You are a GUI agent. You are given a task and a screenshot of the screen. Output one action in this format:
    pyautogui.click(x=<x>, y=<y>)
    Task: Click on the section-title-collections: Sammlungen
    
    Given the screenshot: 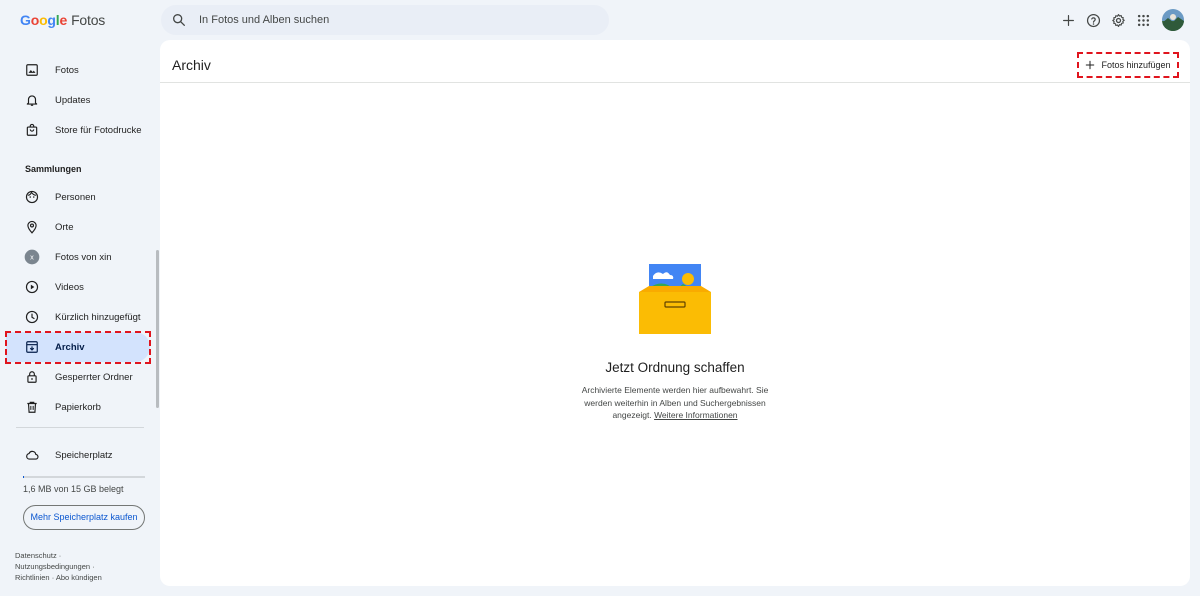 What is the action you would take?
    pyautogui.click(x=53, y=169)
    